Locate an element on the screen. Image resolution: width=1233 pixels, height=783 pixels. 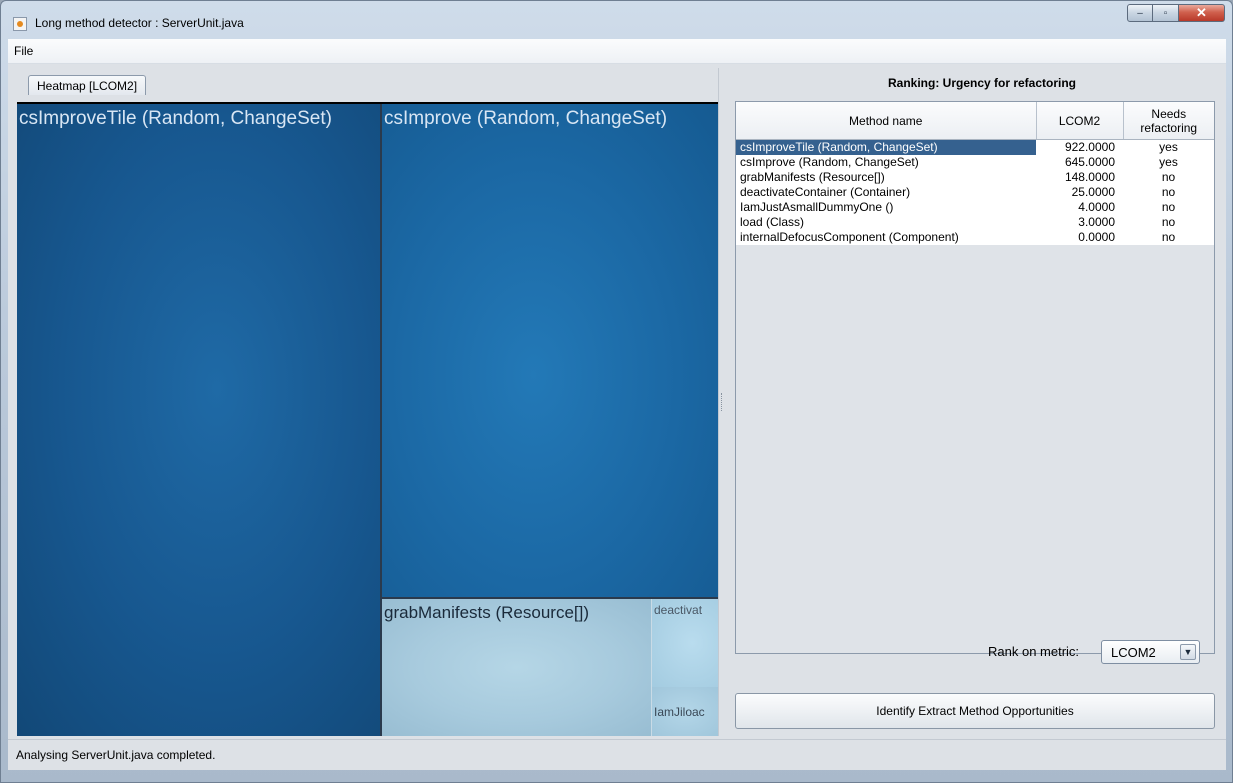
column-header-needs: Needs refactoring is located at coordinates (1168, 121).